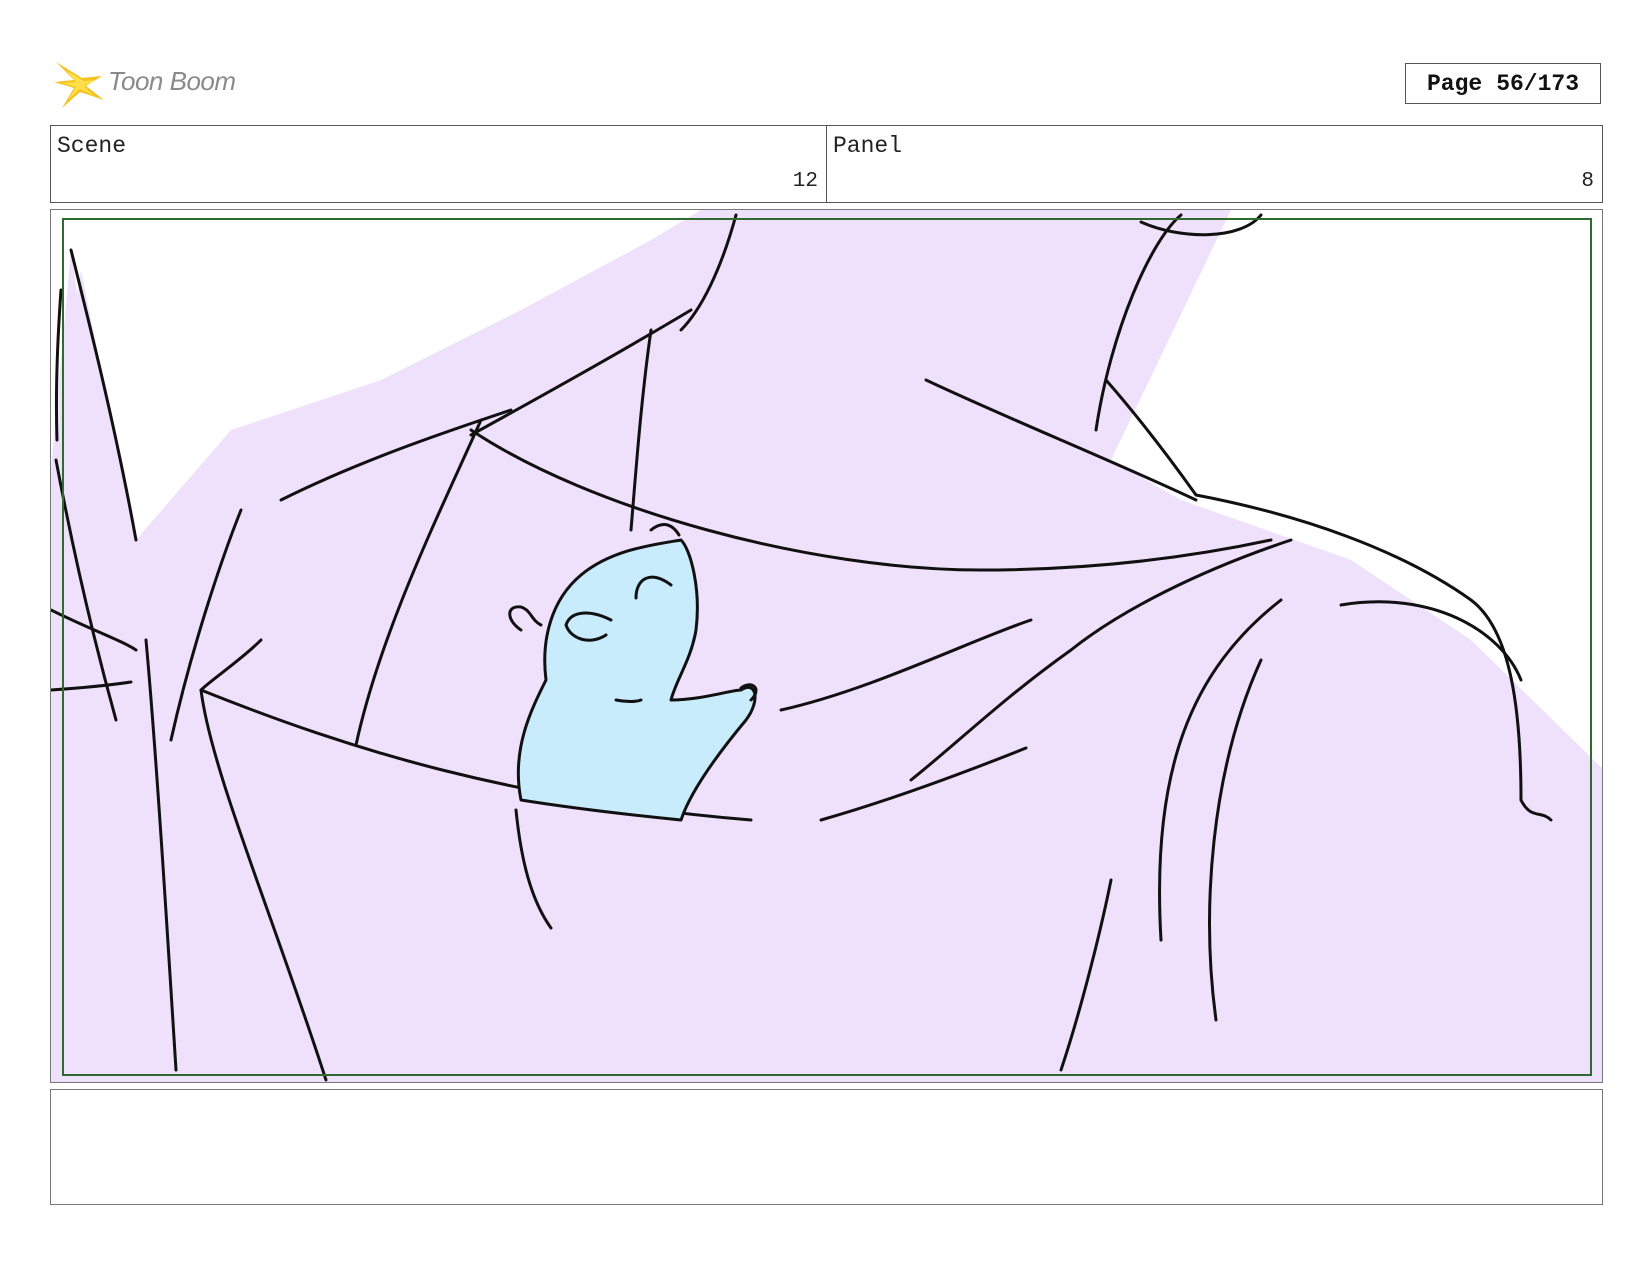 This screenshot has width=1650, height=1275. Describe the element at coordinates (805, 181) in the screenshot. I see `scene-value: 12` at that location.